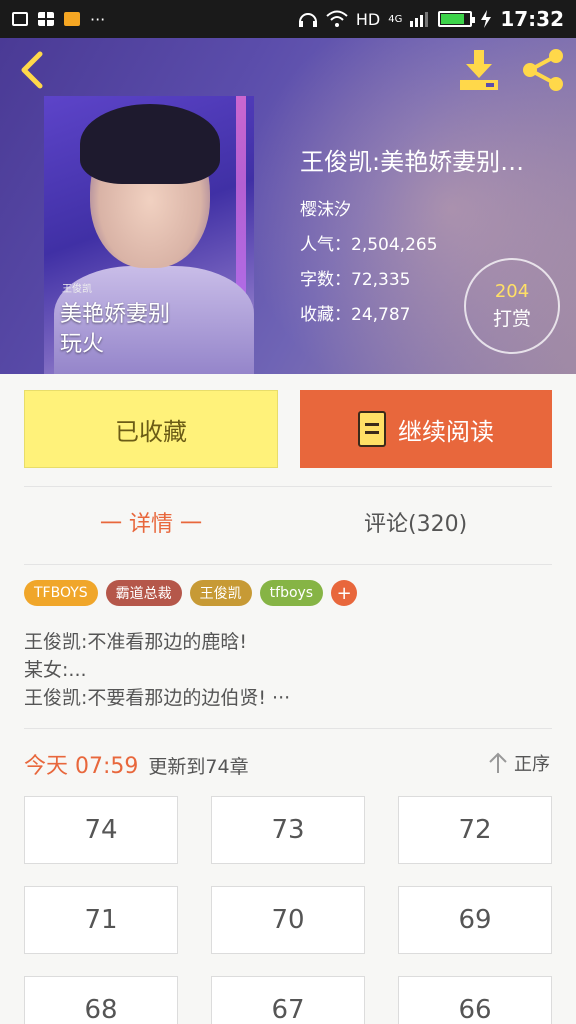 This screenshot has height=1024, width=576. I want to click on chapter-button: 71, so click(101, 920).